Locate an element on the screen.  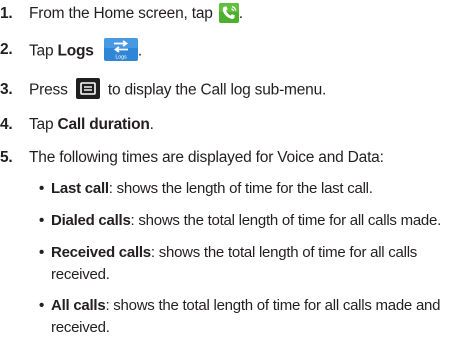
call-duration-label: Call duration is located at coordinates (103, 124).